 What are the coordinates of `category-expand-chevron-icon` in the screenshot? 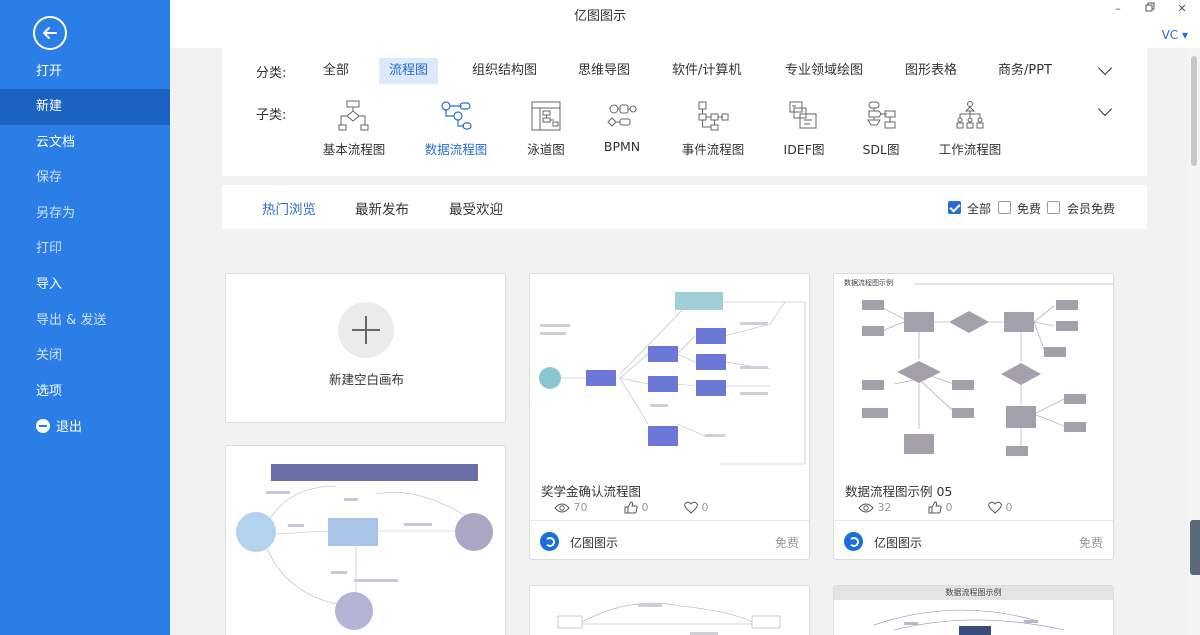 It's located at (1105, 68).